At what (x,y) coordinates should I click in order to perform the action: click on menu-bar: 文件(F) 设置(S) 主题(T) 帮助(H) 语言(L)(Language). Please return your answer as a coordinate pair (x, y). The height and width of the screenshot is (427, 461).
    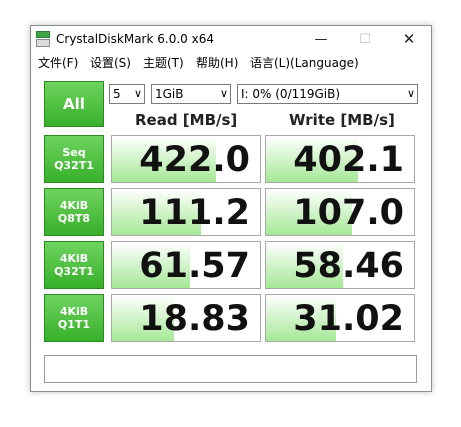
    Looking at the image, I should click on (231, 63).